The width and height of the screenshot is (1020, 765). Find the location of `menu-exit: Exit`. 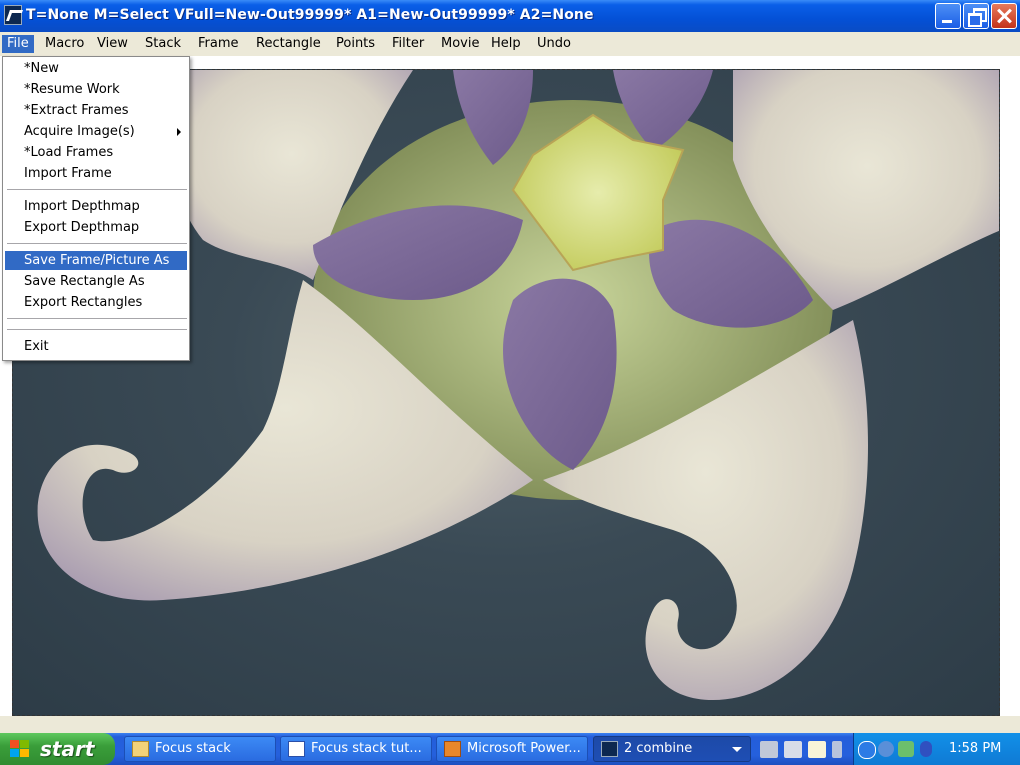

menu-exit: Exit is located at coordinates (96, 346).